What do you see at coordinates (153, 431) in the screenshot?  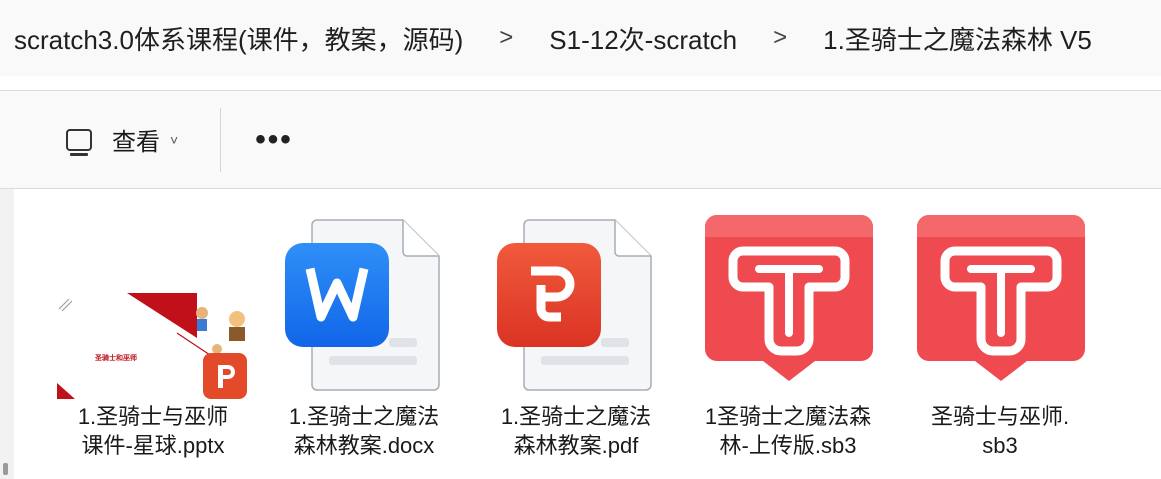 I see `file-name: 1.圣骑士与巫师 课件-星球.pptx` at bounding box center [153, 431].